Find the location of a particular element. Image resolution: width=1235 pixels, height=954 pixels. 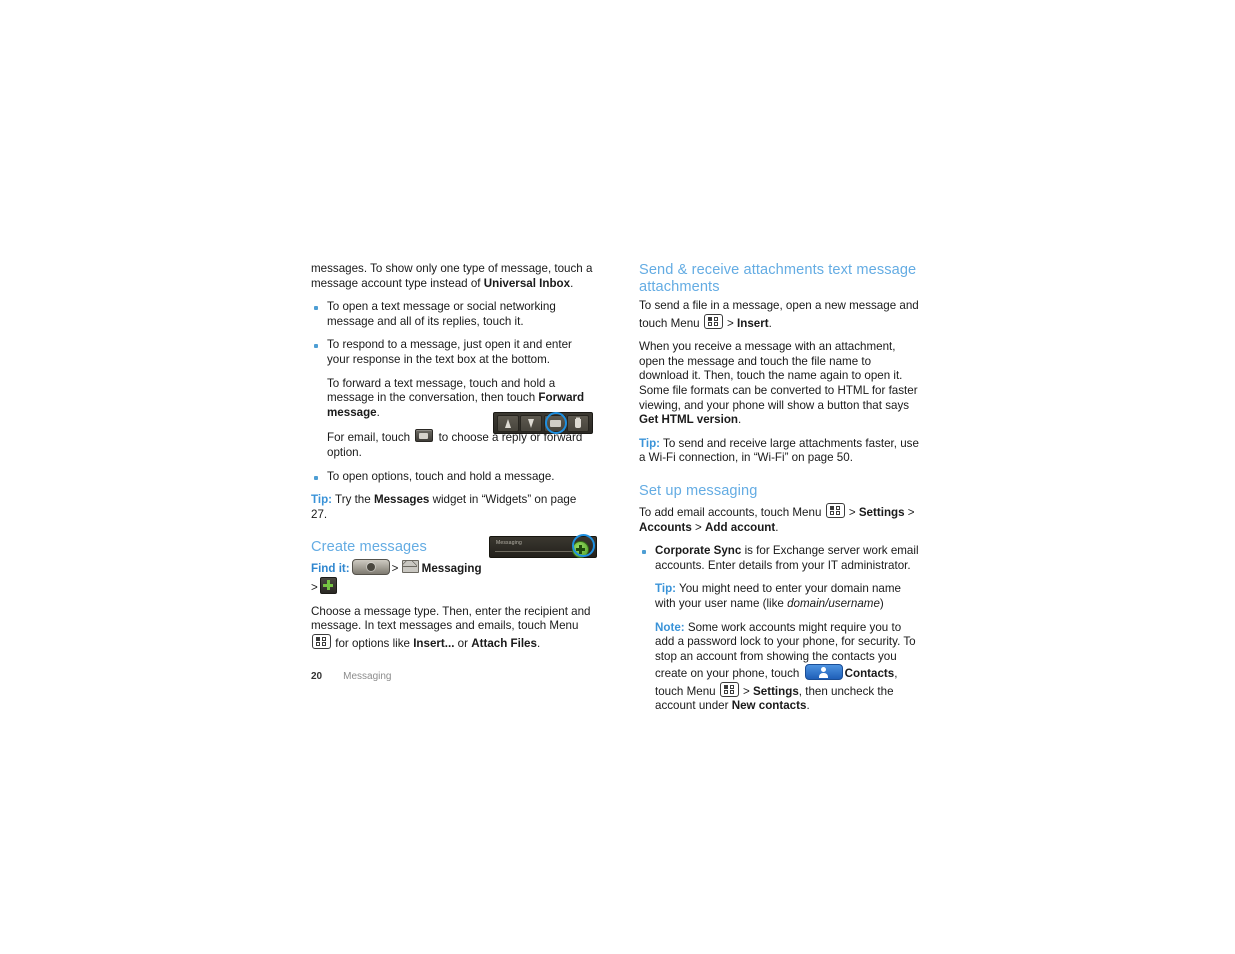

find-it-app-name: Messaging is located at coordinates (451, 569).